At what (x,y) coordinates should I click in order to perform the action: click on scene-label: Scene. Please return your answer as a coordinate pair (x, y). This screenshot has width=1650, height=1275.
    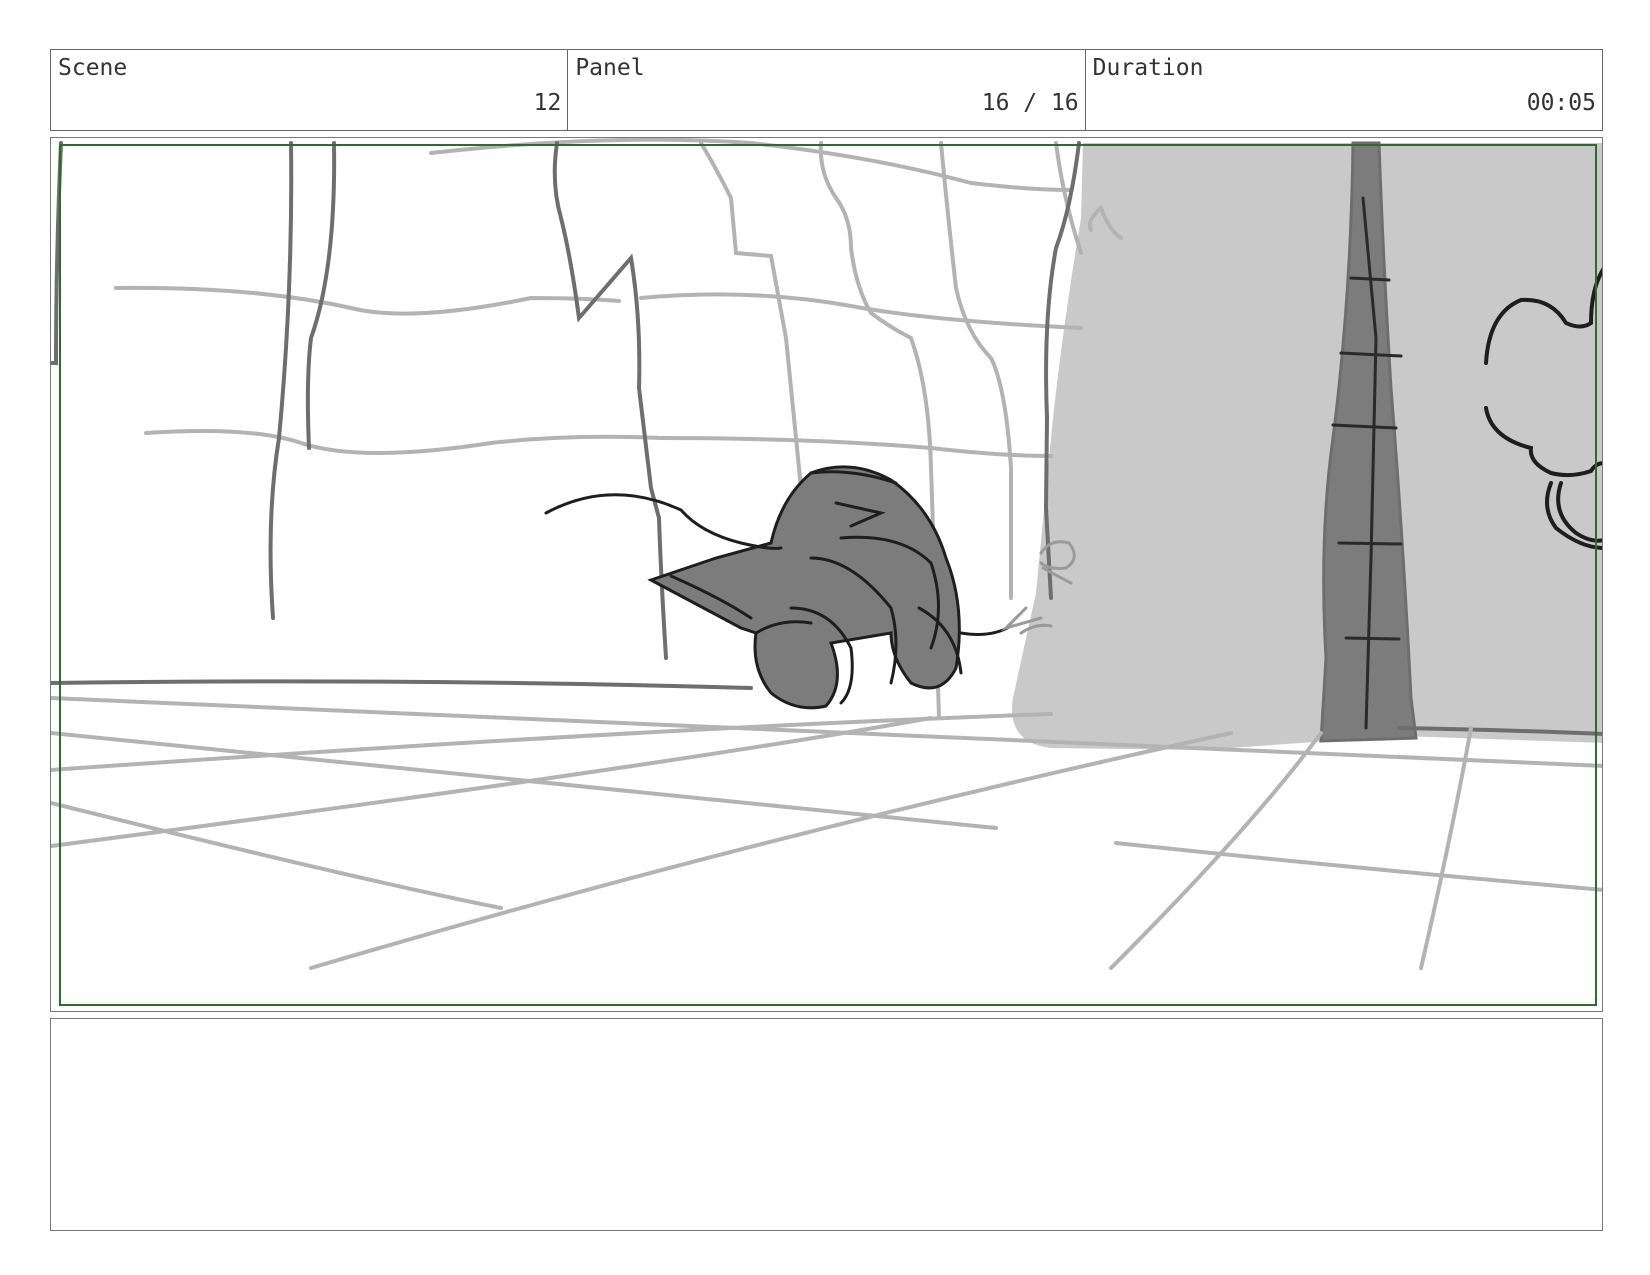
    Looking at the image, I should click on (93, 68).